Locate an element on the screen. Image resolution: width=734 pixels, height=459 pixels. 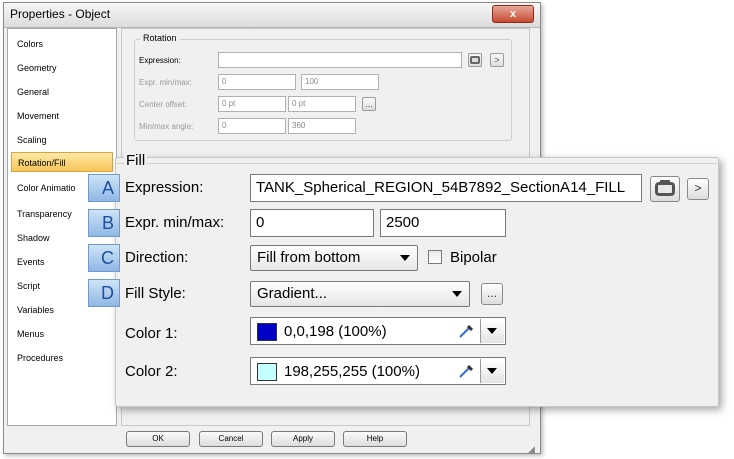
rotation-legend: Rotation is located at coordinates (160, 38).